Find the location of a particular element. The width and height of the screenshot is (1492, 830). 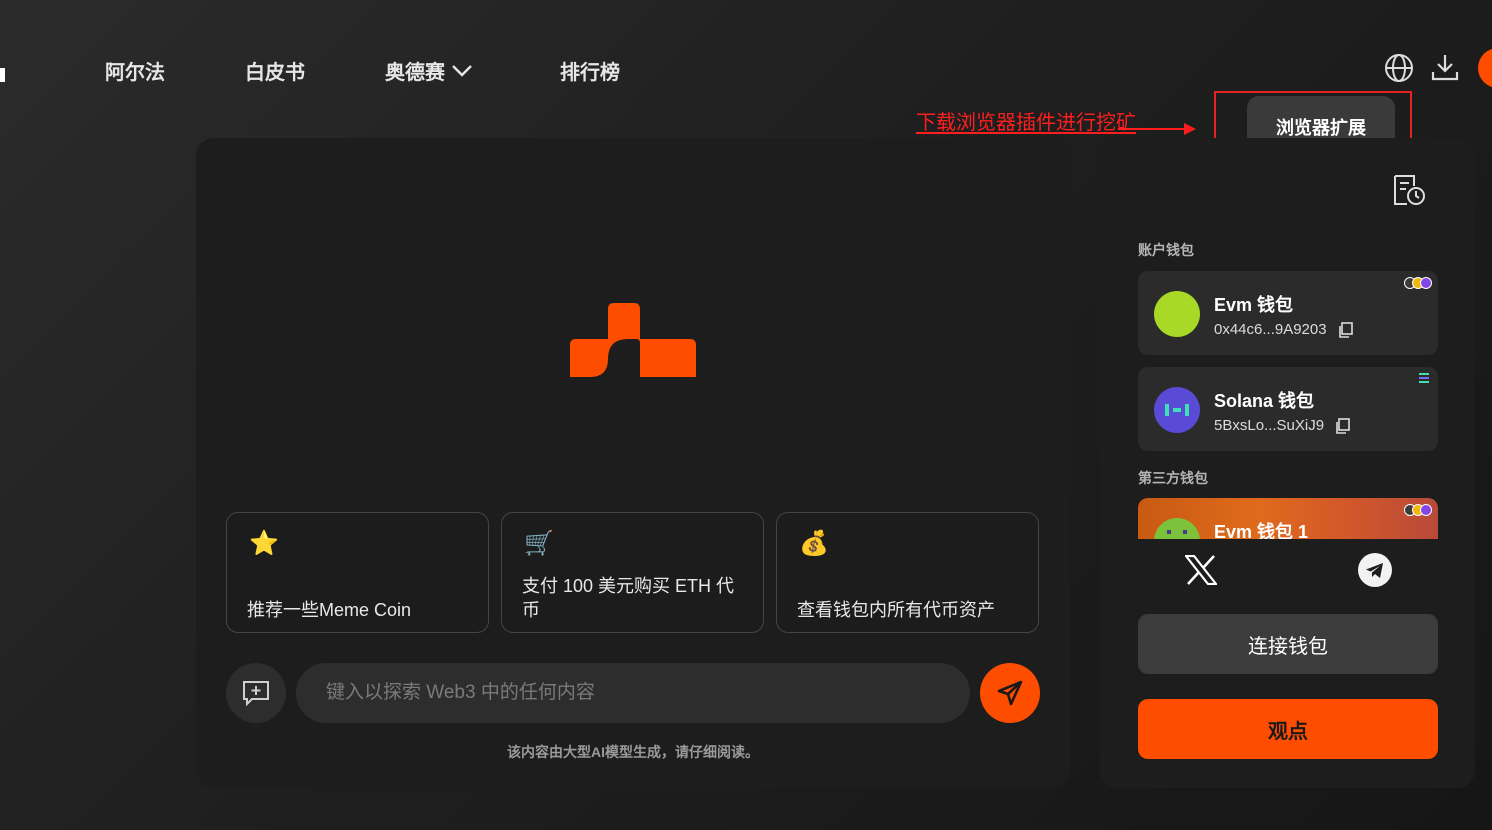

wallet-name: Evm 钱包 1 is located at coordinates (1261, 530).